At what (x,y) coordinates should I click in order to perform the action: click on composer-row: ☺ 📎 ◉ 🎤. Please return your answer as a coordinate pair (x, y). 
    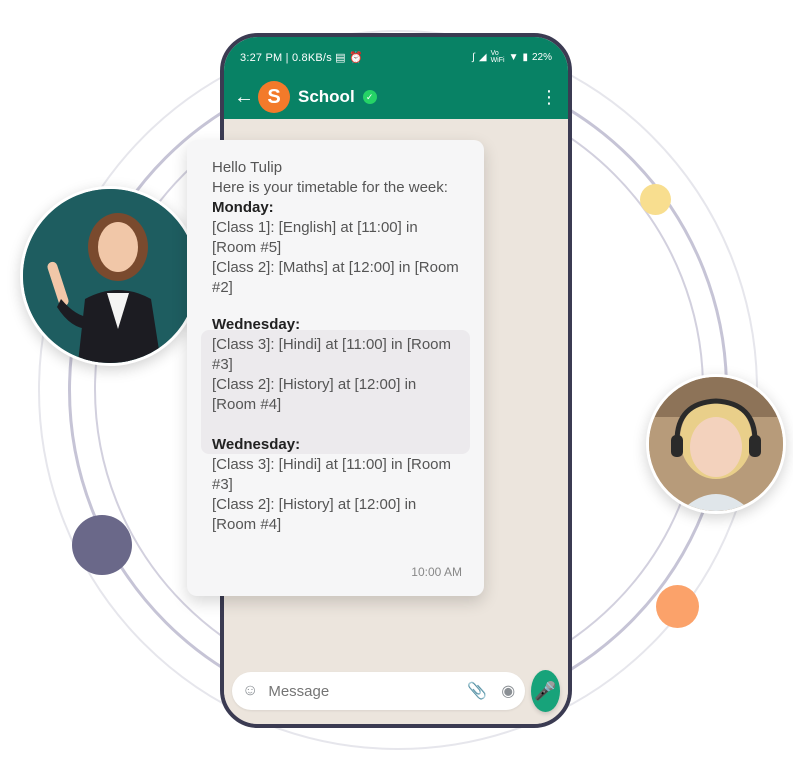
    Looking at the image, I should click on (396, 691).